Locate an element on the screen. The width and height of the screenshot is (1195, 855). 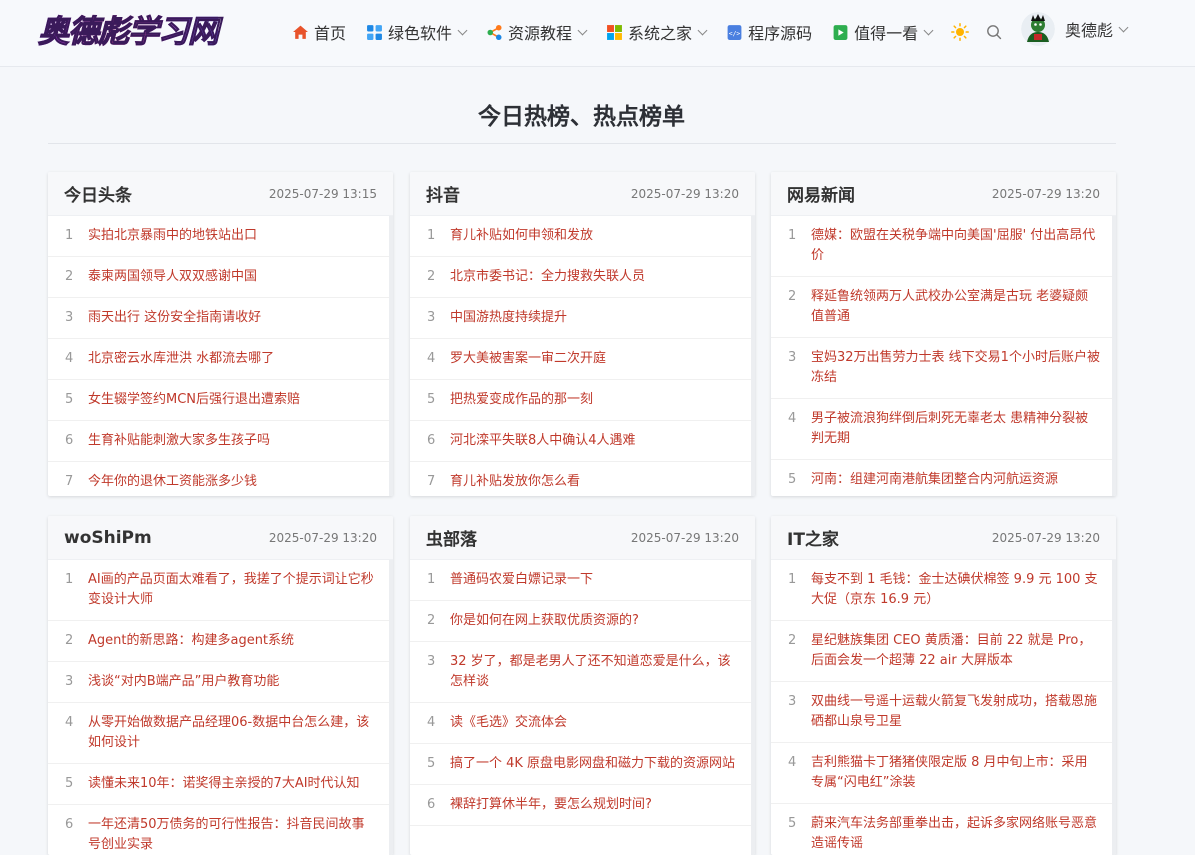
list-item: 2 释延鲁统领两万人武校办公室满是古玩 老婆疑颇值普通 is located at coordinates (943, 307).